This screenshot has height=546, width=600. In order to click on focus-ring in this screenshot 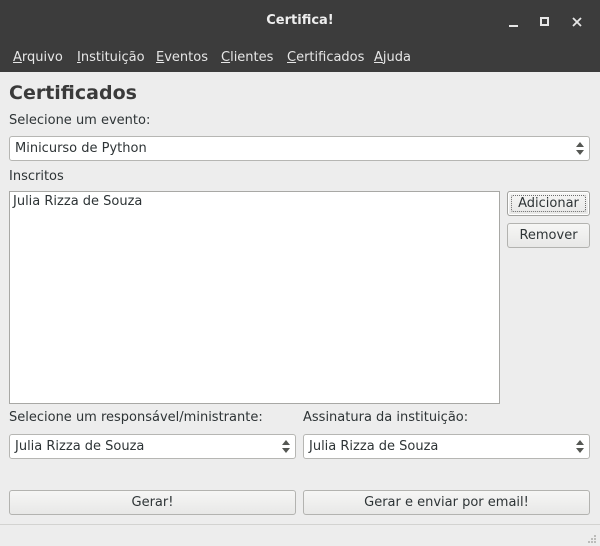, I will do `click(548, 203)`.